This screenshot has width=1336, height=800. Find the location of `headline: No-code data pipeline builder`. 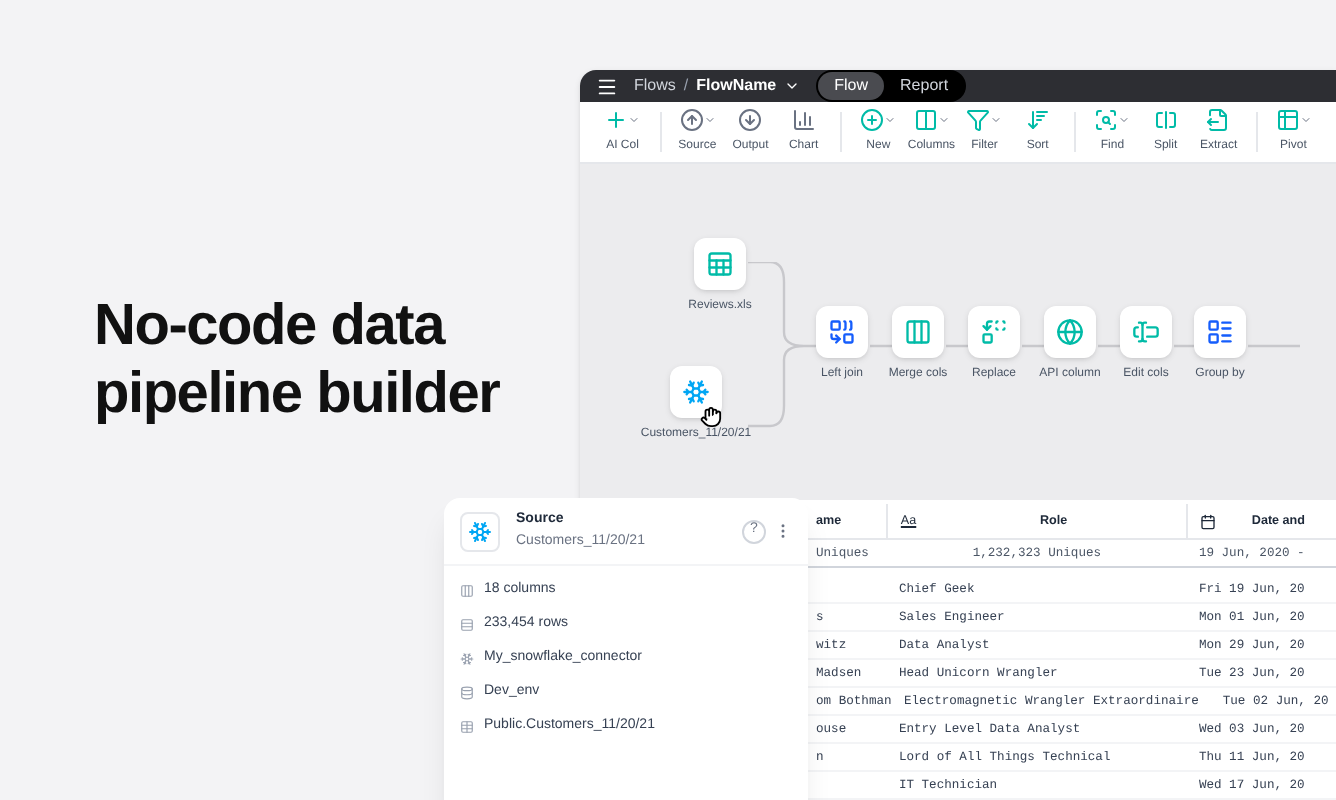

headline: No-code data pipeline builder is located at coordinates (298, 360).